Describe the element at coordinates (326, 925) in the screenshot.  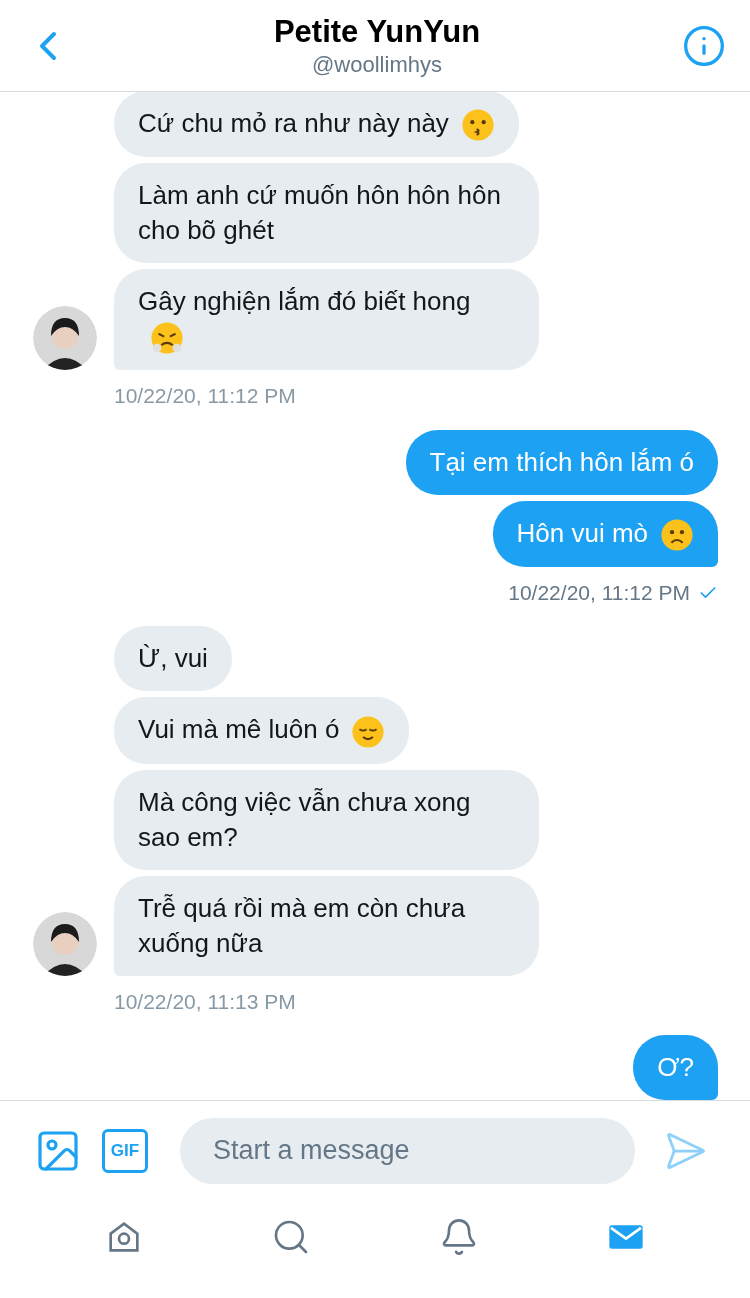
I see `message-bubble: Trễ quá rồi mà em còn chưa xuống nữa` at that location.